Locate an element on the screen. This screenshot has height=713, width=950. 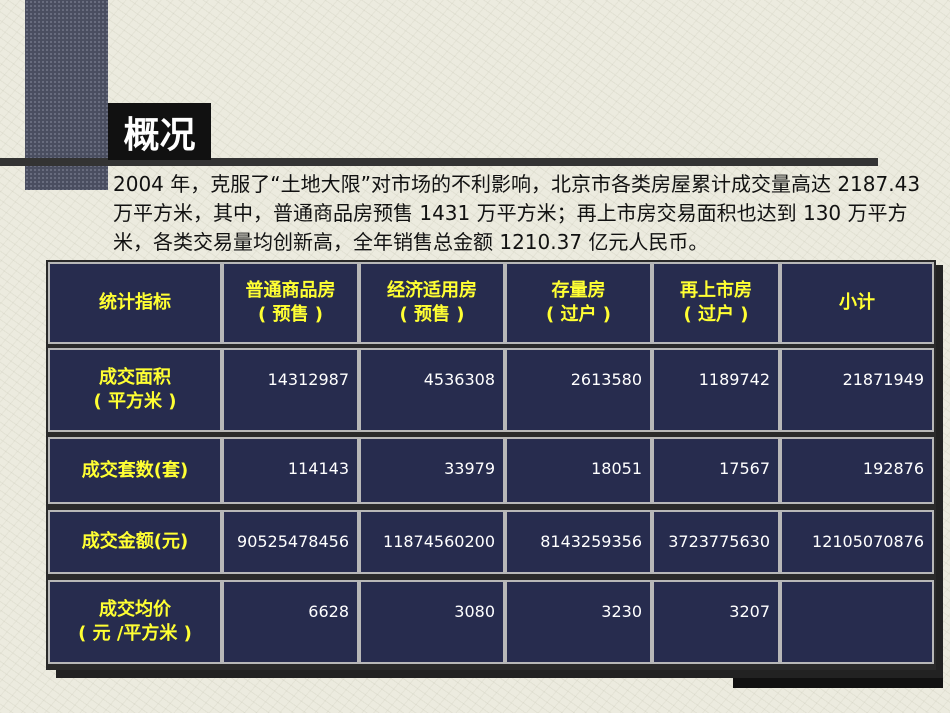
table-cell: 192876 is located at coordinates (857, 470).